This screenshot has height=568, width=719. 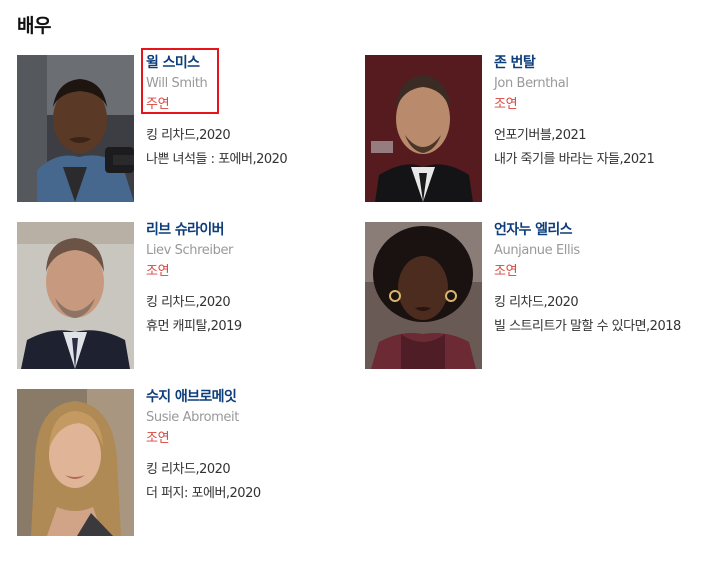 I want to click on actor-english-name: Liev Schreiber, so click(x=189, y=250).